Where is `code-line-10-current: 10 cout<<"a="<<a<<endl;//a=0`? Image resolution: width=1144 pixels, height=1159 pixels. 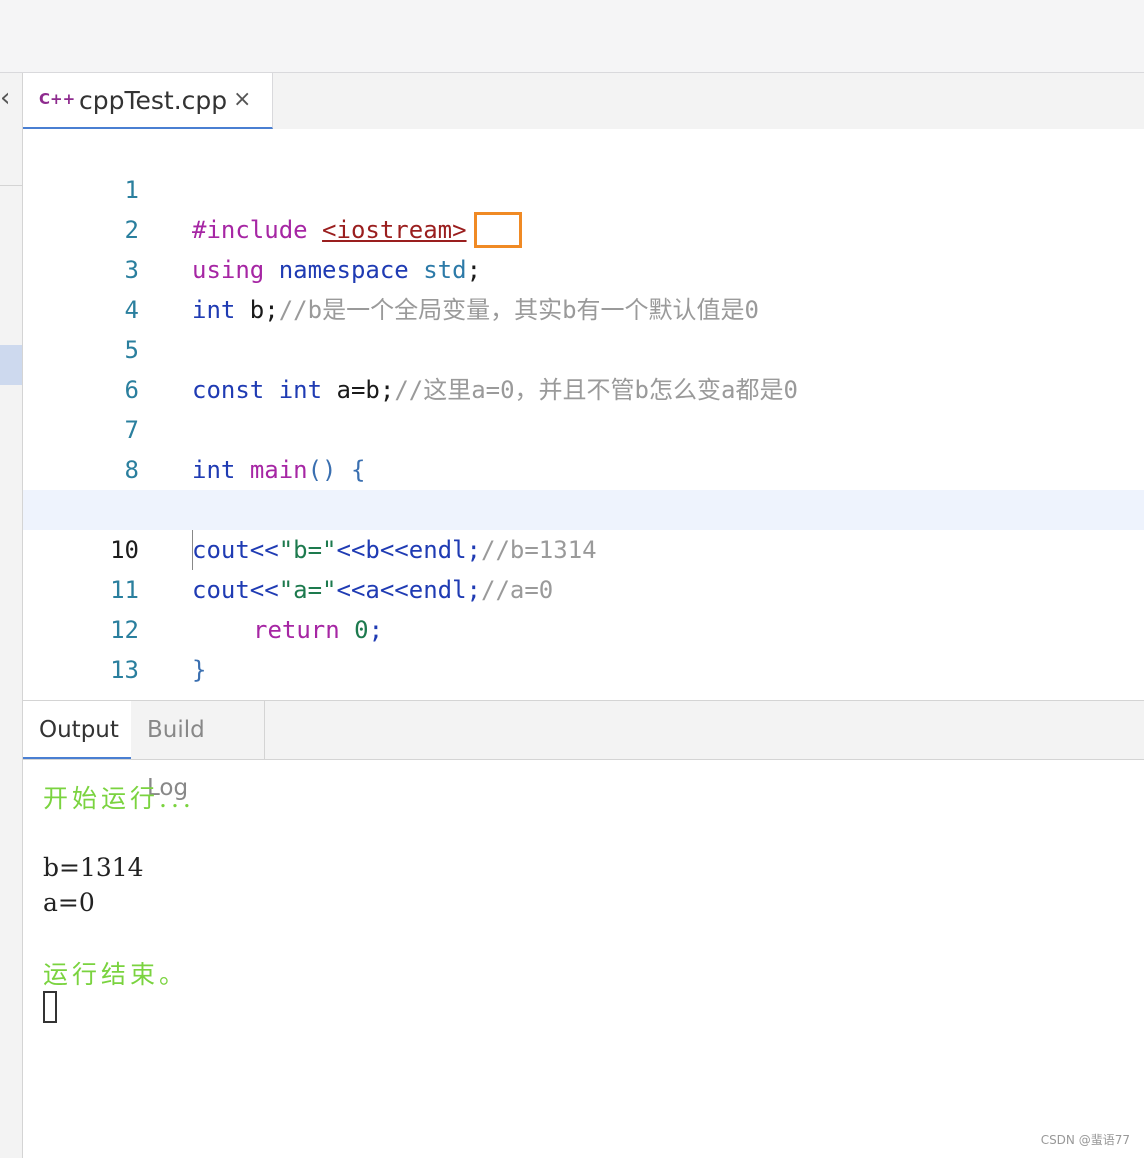
code-line-10-current: 10 cout<<"a="<<a<<endl;//a=0 is located at coordinates (583, 547).